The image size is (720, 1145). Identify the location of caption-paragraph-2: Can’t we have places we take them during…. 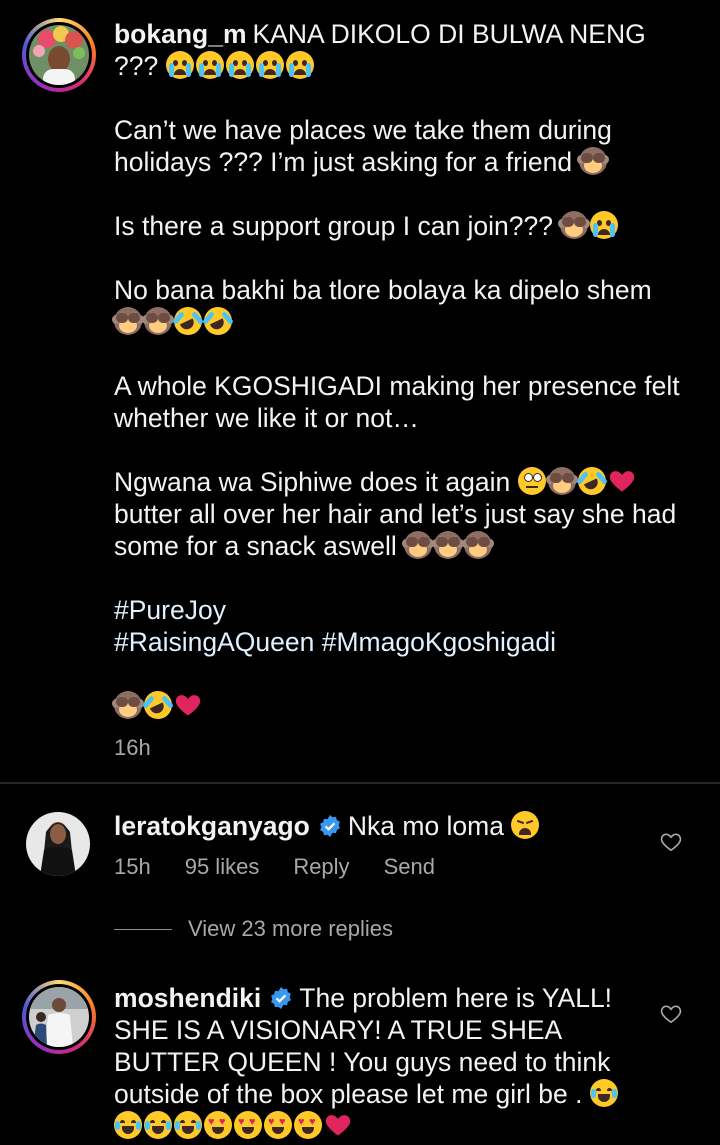
(363, 146).